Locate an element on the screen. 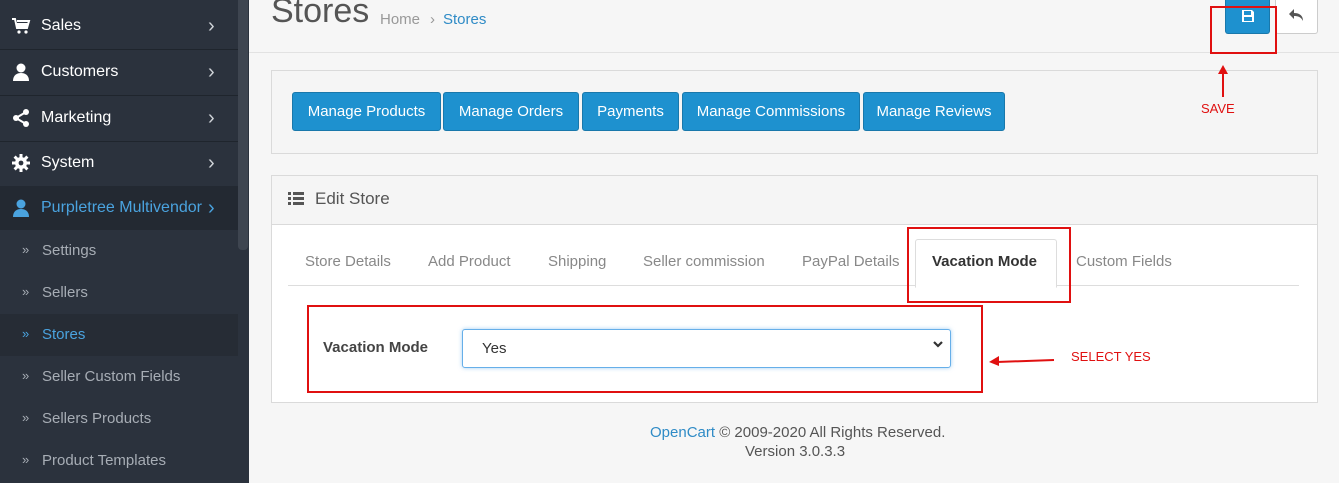 This screenshot has width=1339, height=483. sidebar-subitem-stores: » Stores is located at coordinates (119, 335).